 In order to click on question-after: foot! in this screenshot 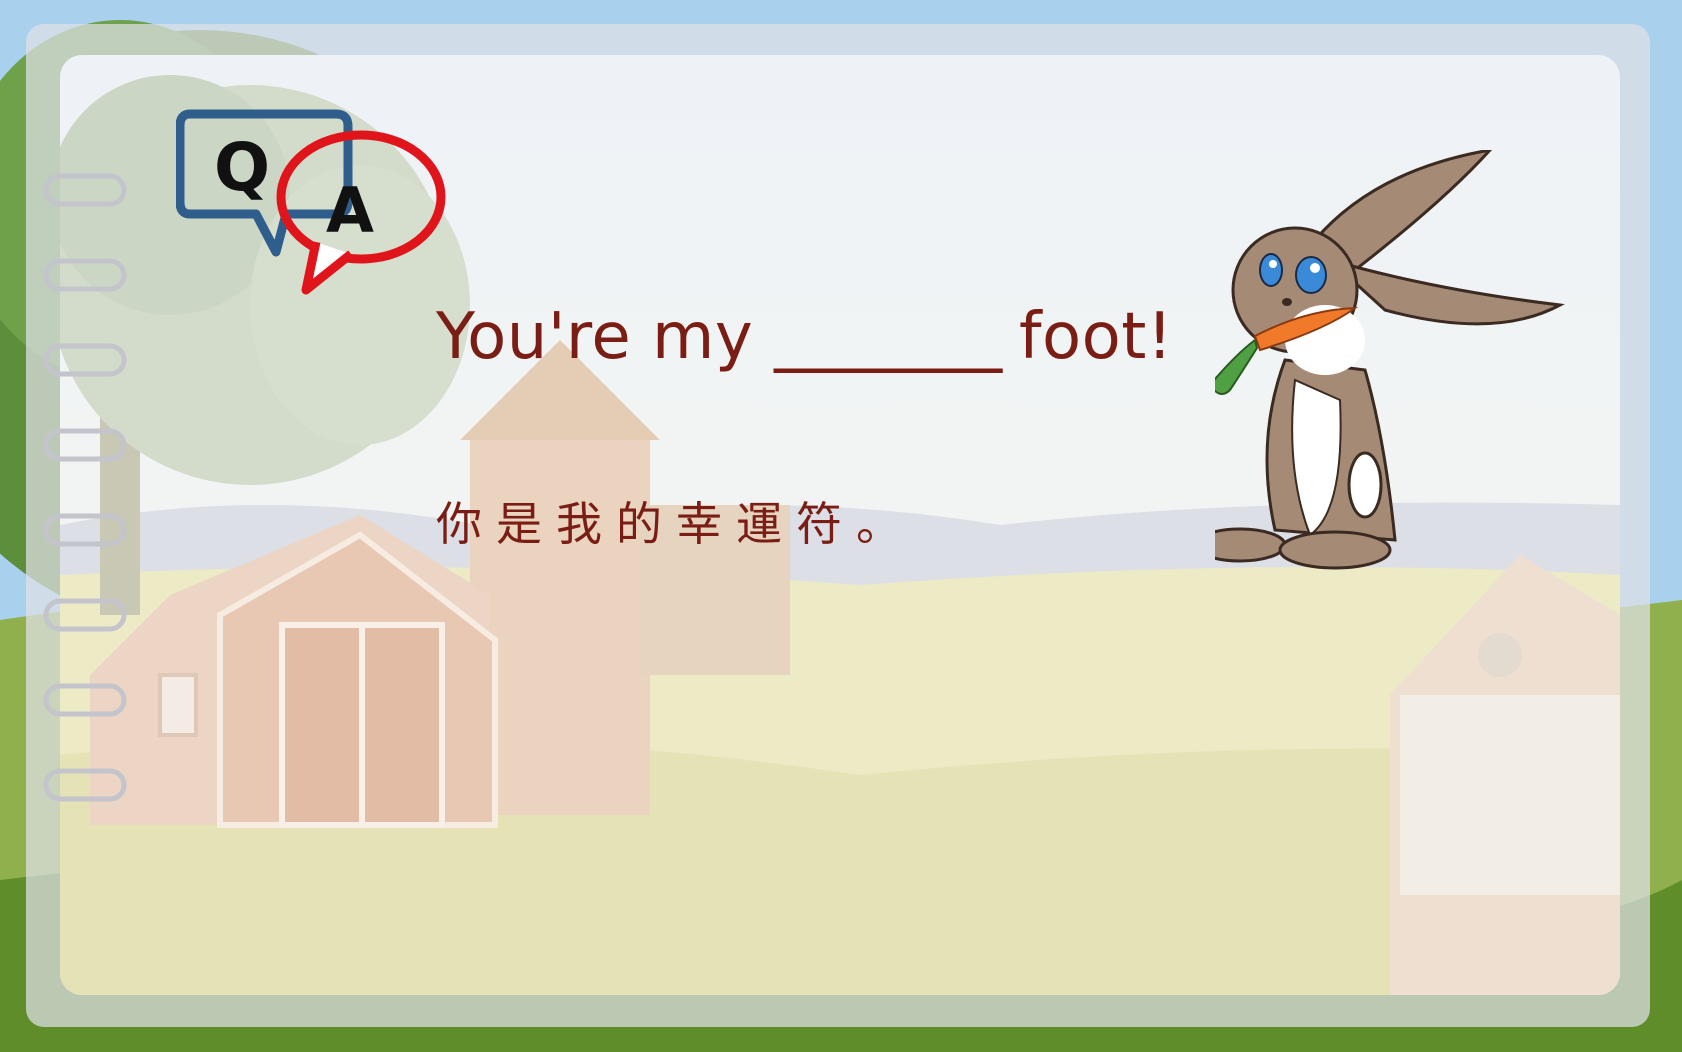, I will do `click(1096, 337)`.